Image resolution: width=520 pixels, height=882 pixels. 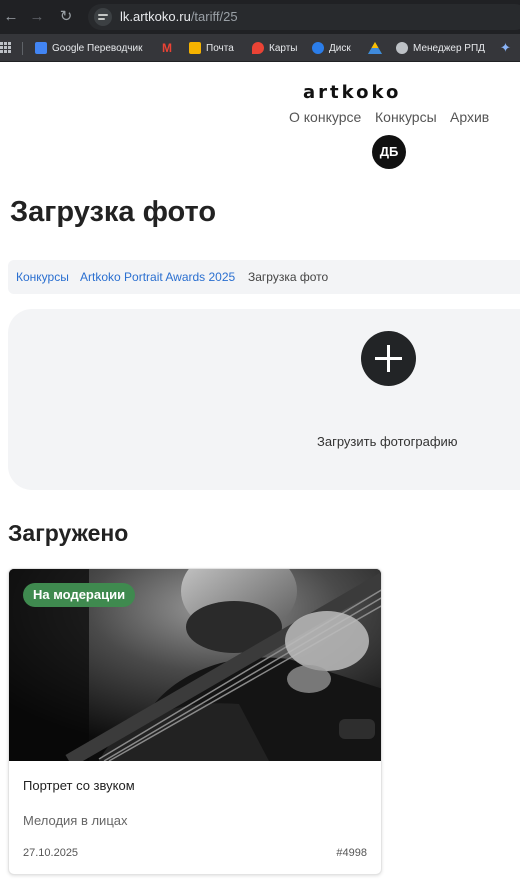 What do you see at coordinates (340, 48) in the screenshot?
I see `bookmark-label: Диск` at bounding box center [340, 48].